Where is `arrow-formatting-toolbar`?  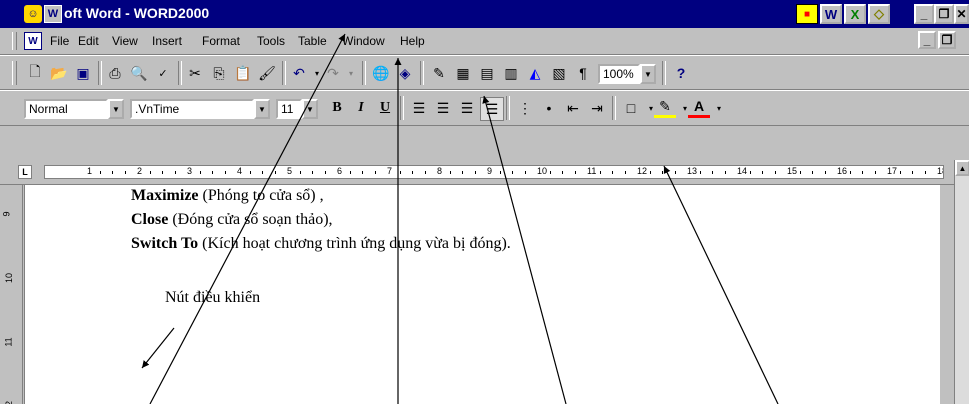 arrow-formatting-toolbar is located at coordinates (721, 284).